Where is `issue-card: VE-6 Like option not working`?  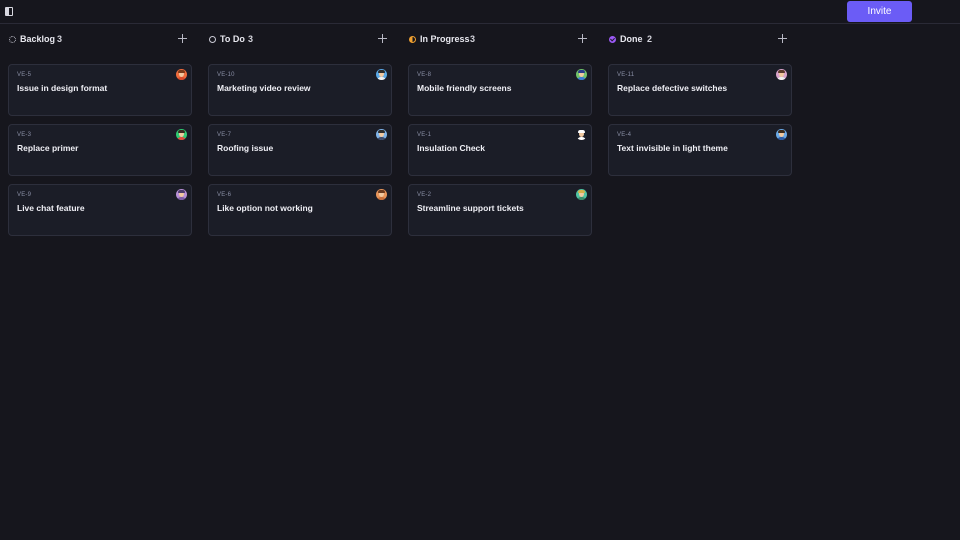 issue-card: VE-6 Like option not working is located at coordinates (300, 210).